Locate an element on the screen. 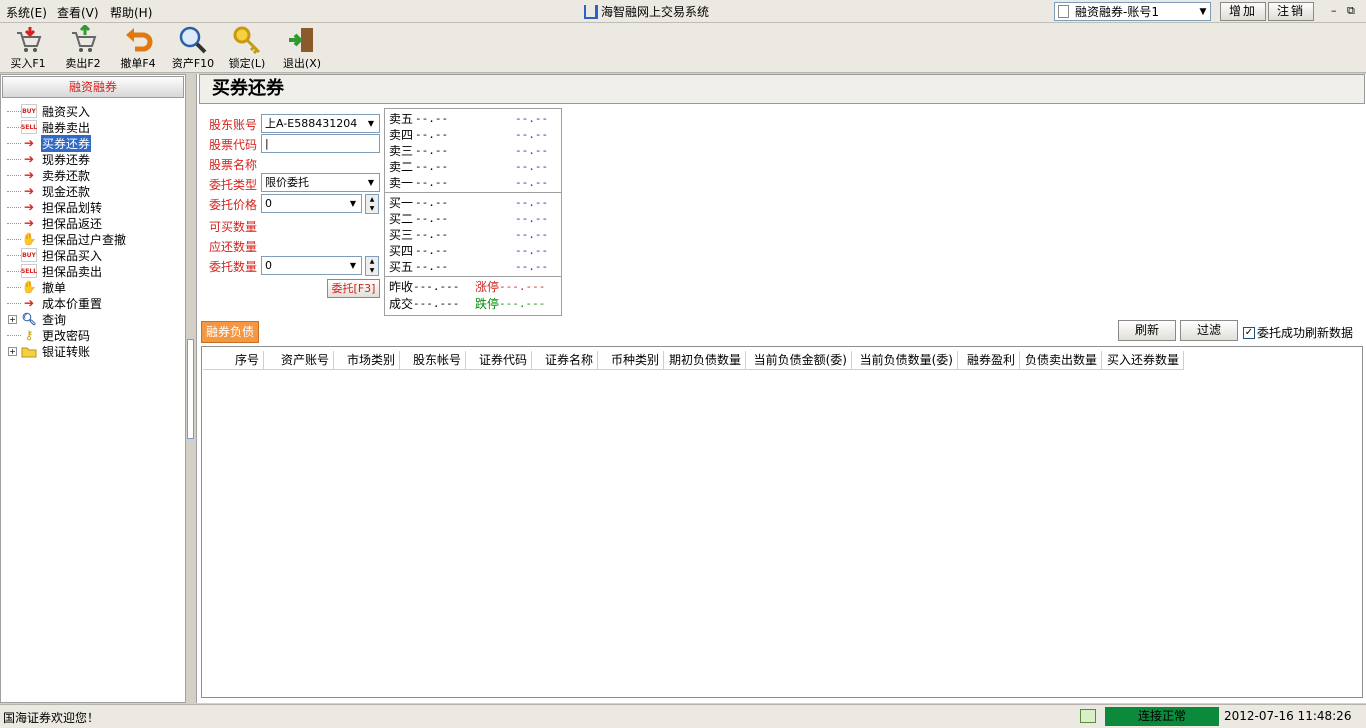 This screenshot has height=728, width=1366. panel-splitter is located at coordinates (190, 388).